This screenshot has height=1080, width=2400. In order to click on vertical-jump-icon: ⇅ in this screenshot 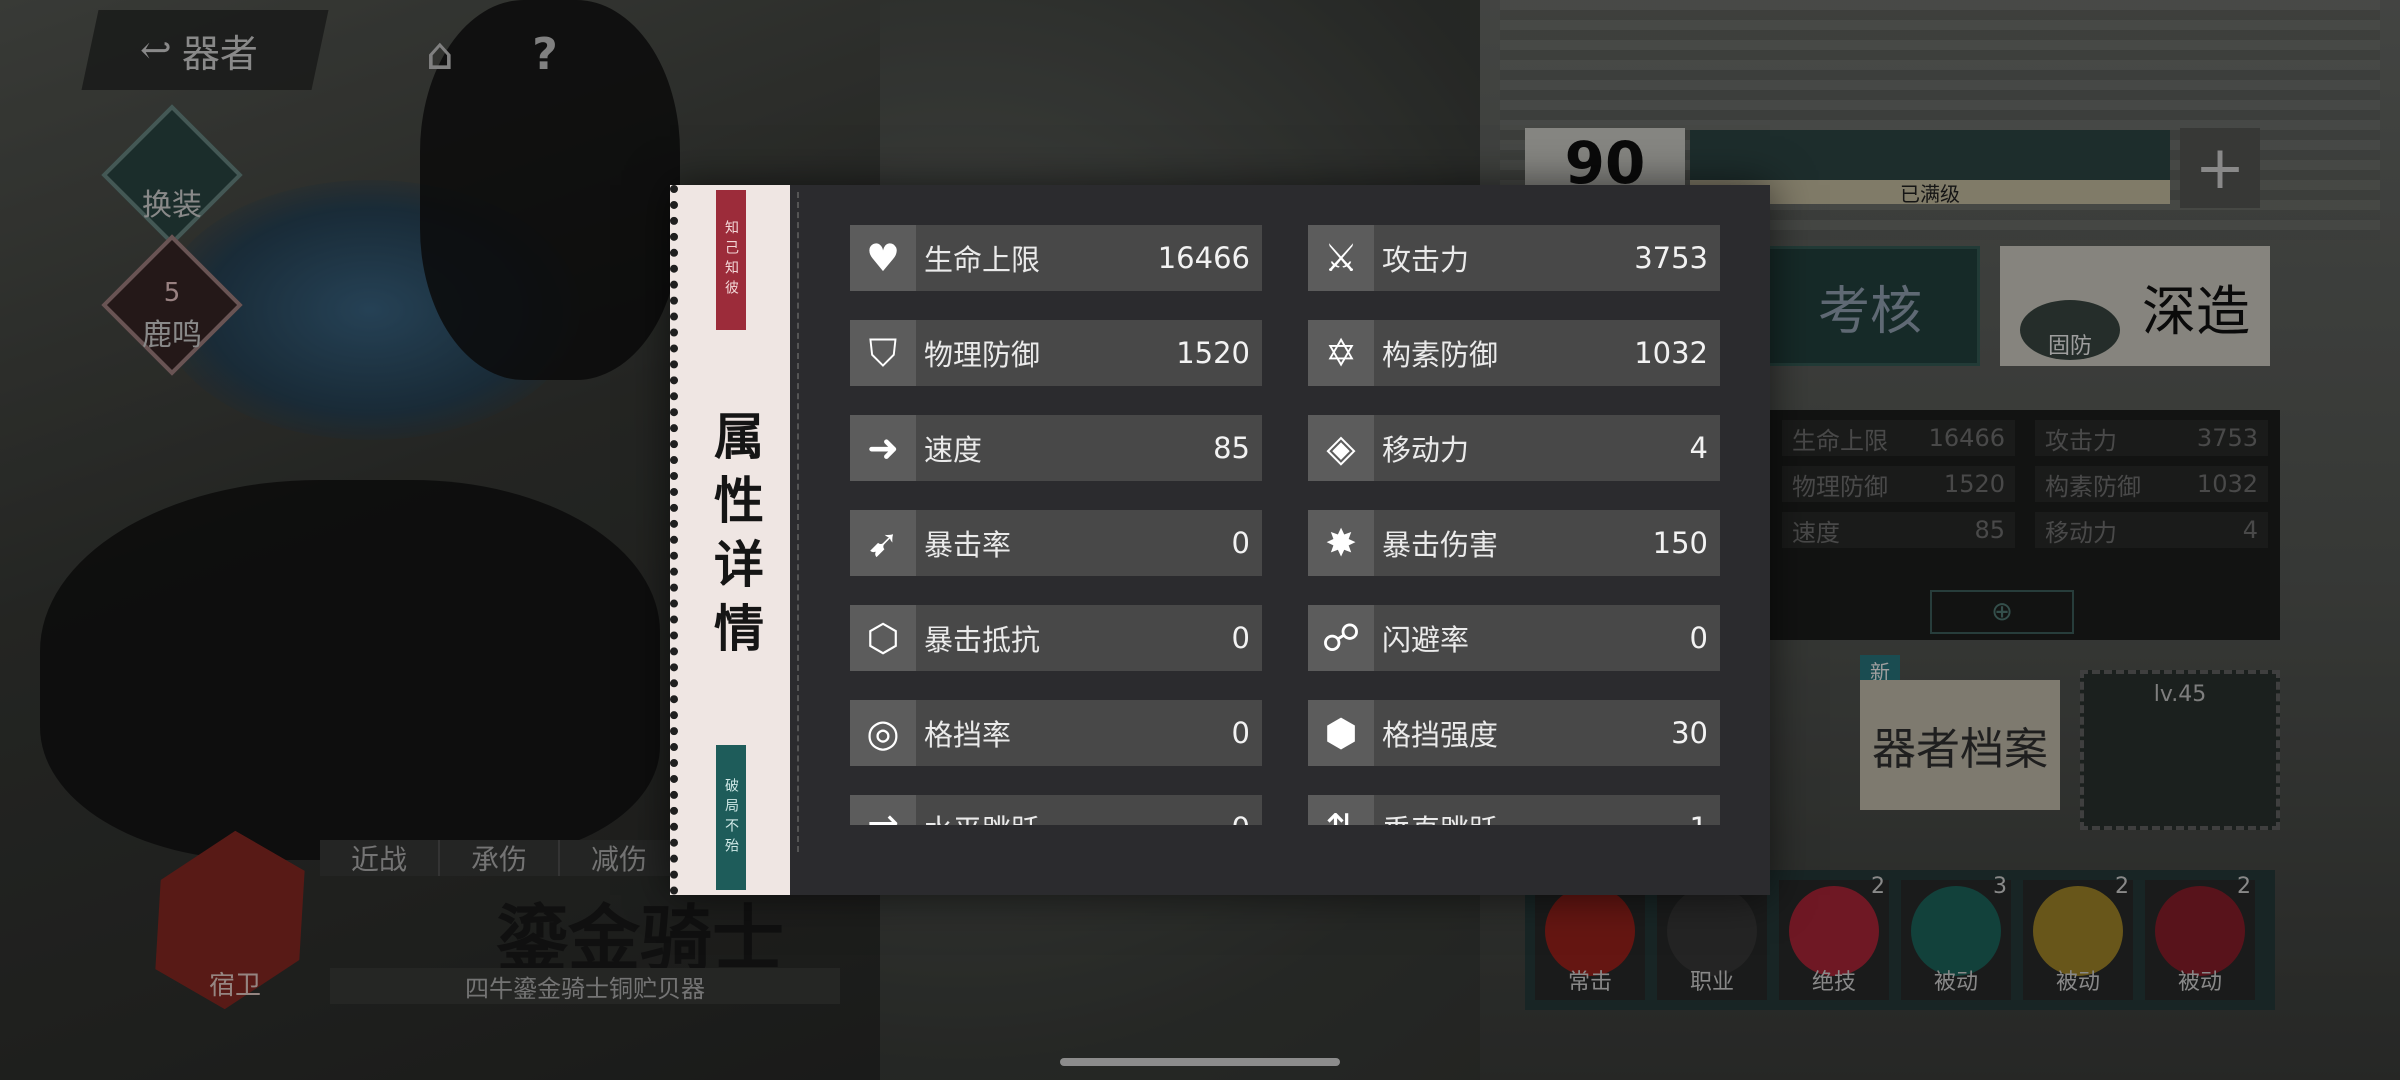, I will do `click(1341, 810)`.